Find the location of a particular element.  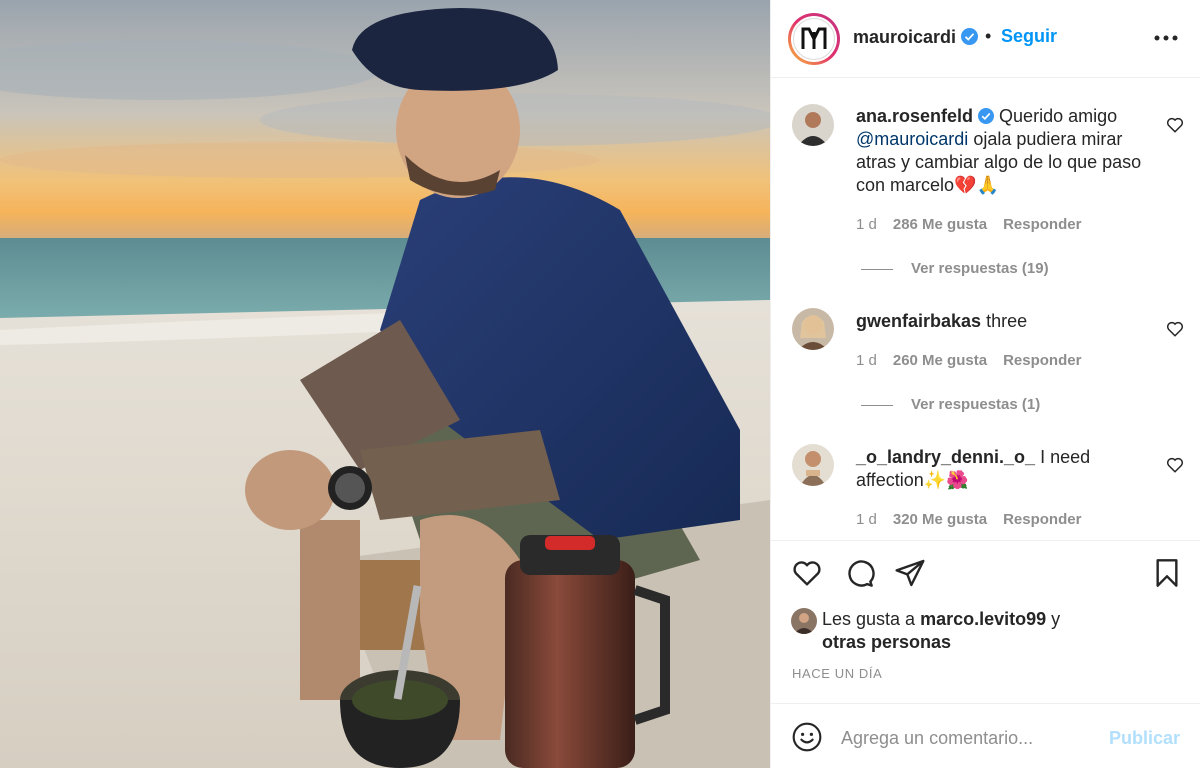

add-comment-bar: Publicar is located at coordinates (985, 735).